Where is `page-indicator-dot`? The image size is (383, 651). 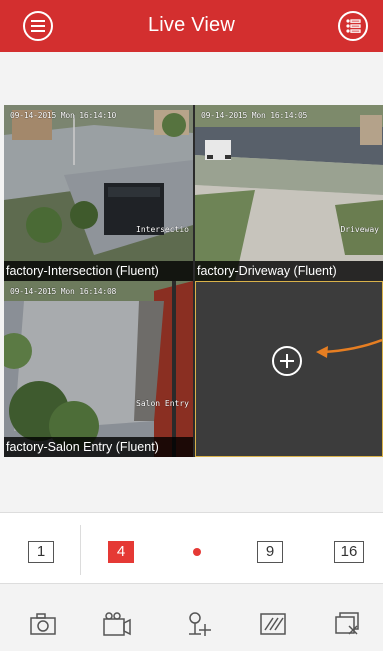 page-indicator-dot is located at coordinates (197, 552).